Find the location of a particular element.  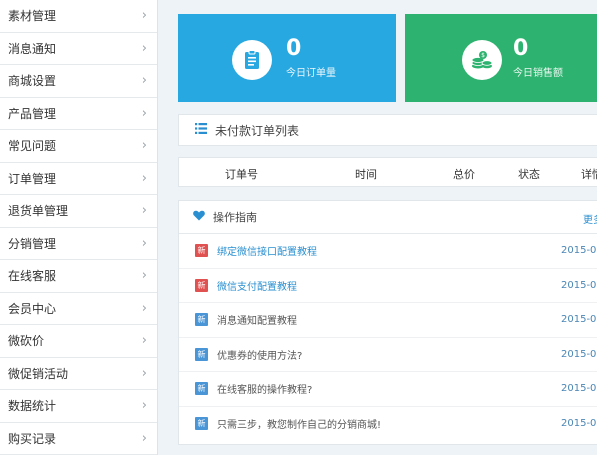

today-sales-label: 今日销售额 is located at coordinates (538, 73).